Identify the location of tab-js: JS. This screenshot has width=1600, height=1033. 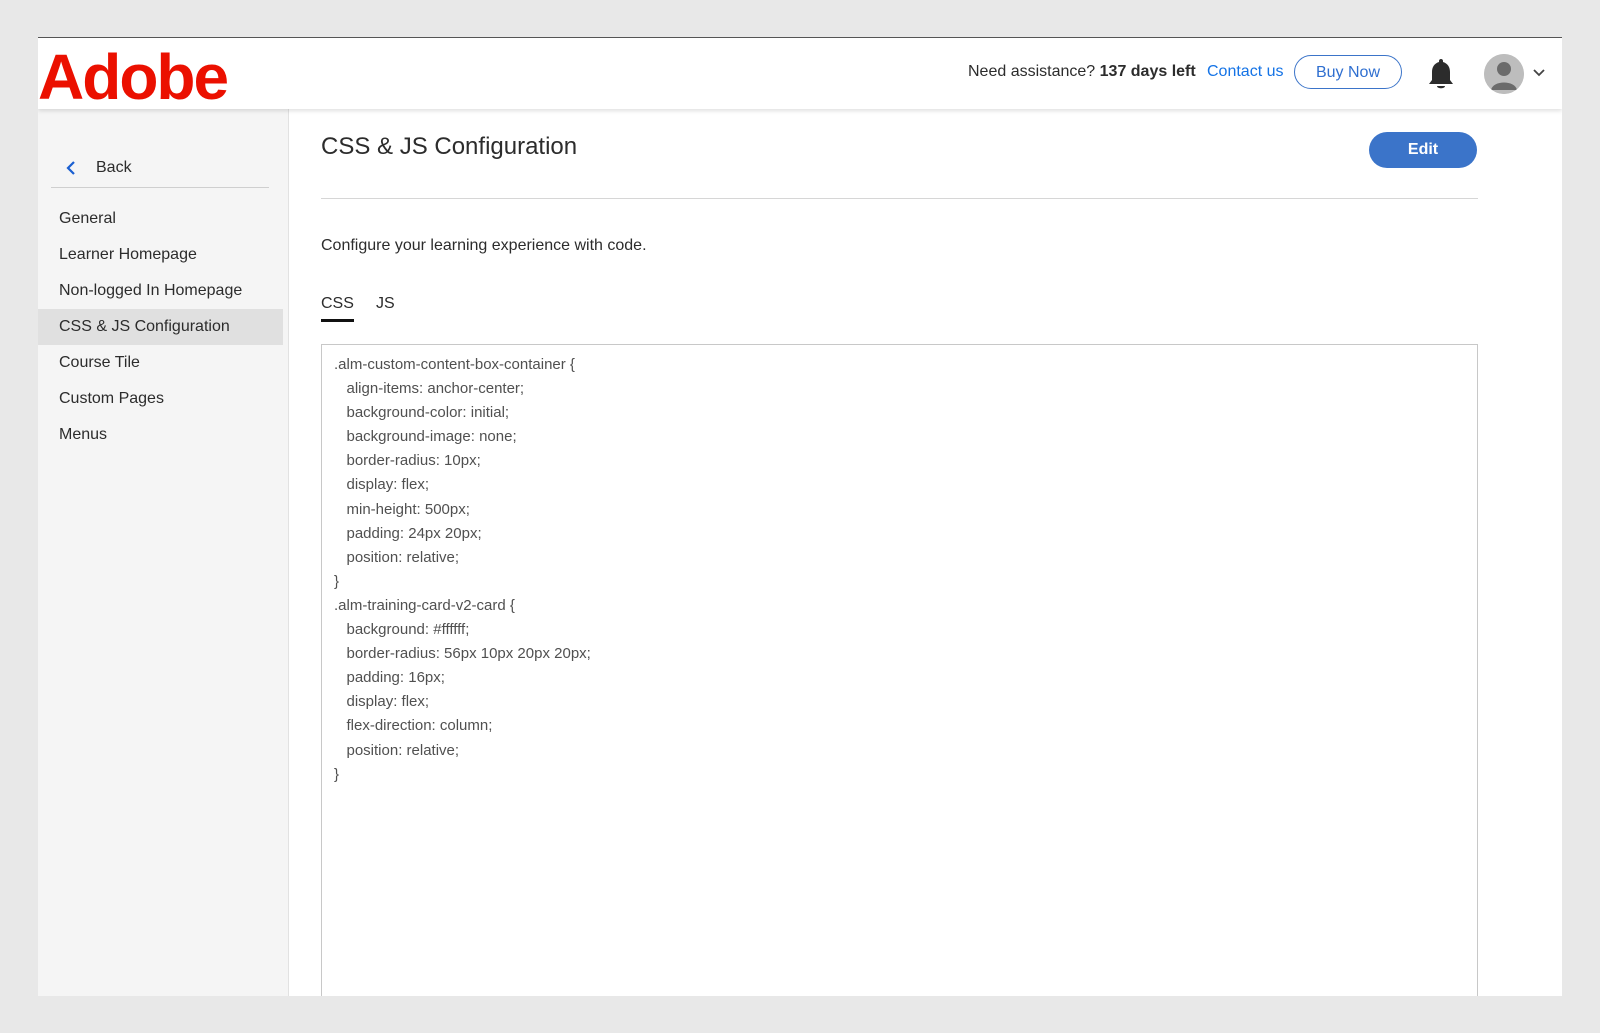
(385, 307).